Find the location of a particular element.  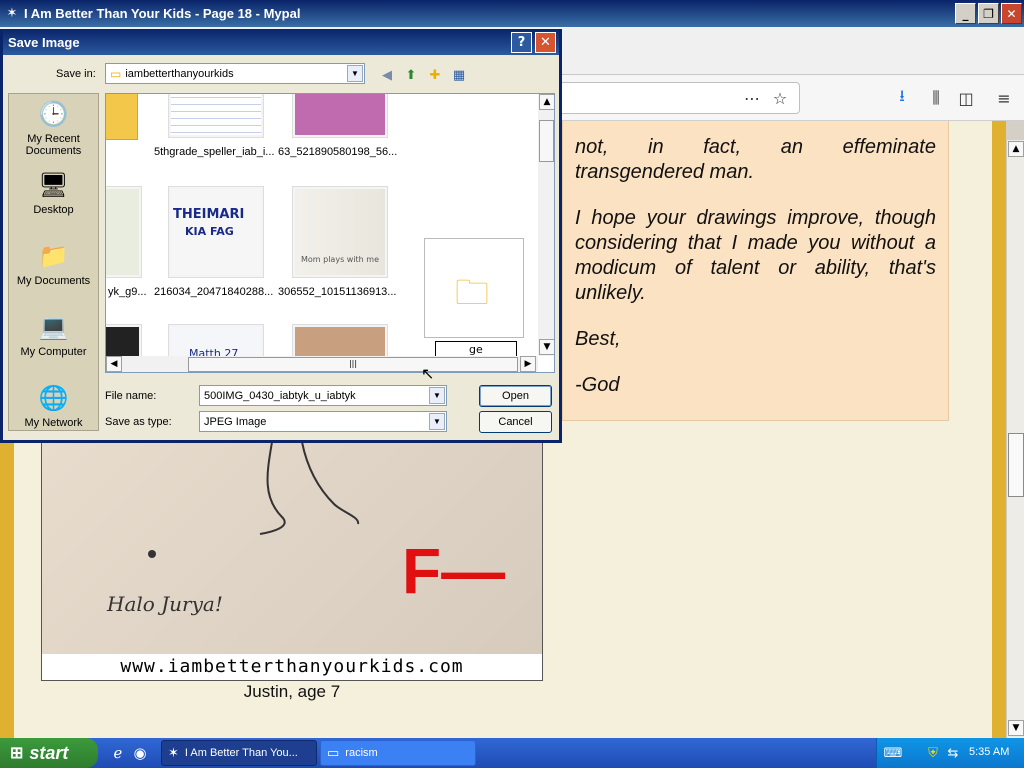

start-label: start is located at coordinates (49, 752).